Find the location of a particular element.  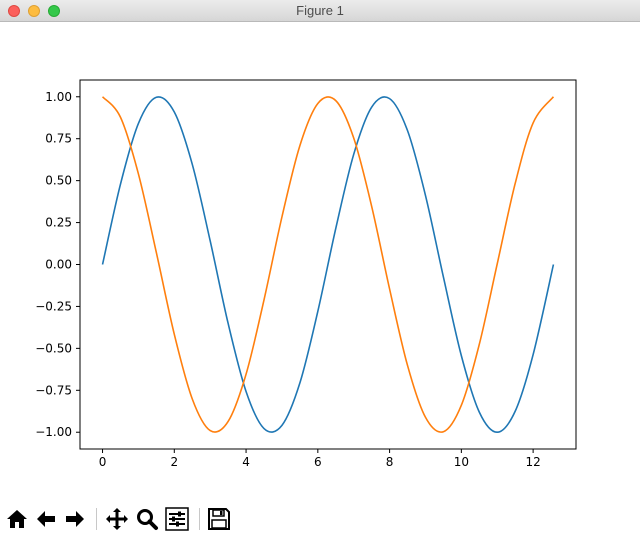

sliders-icon is located at coordinates (177, 519).